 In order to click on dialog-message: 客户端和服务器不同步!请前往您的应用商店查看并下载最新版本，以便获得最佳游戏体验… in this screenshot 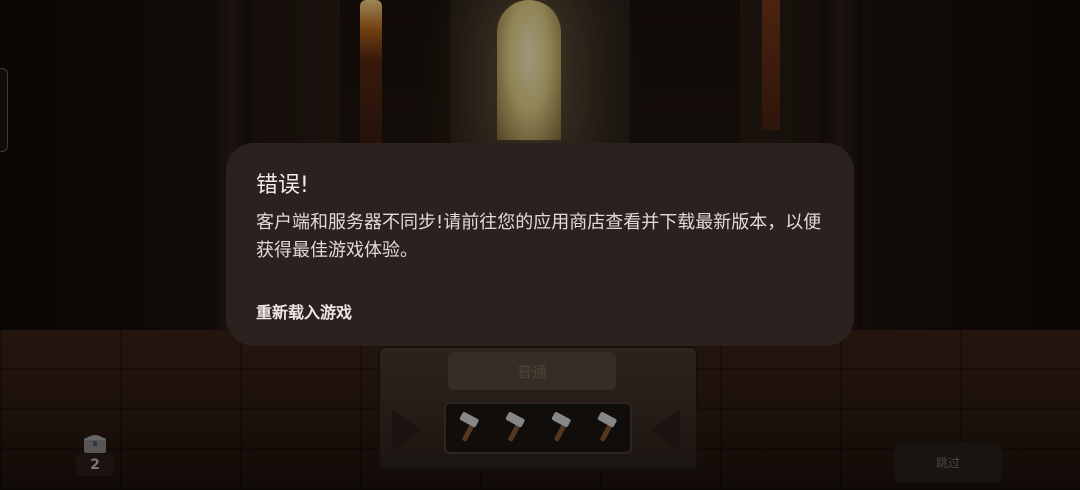, I will do `click(539, 236)`.